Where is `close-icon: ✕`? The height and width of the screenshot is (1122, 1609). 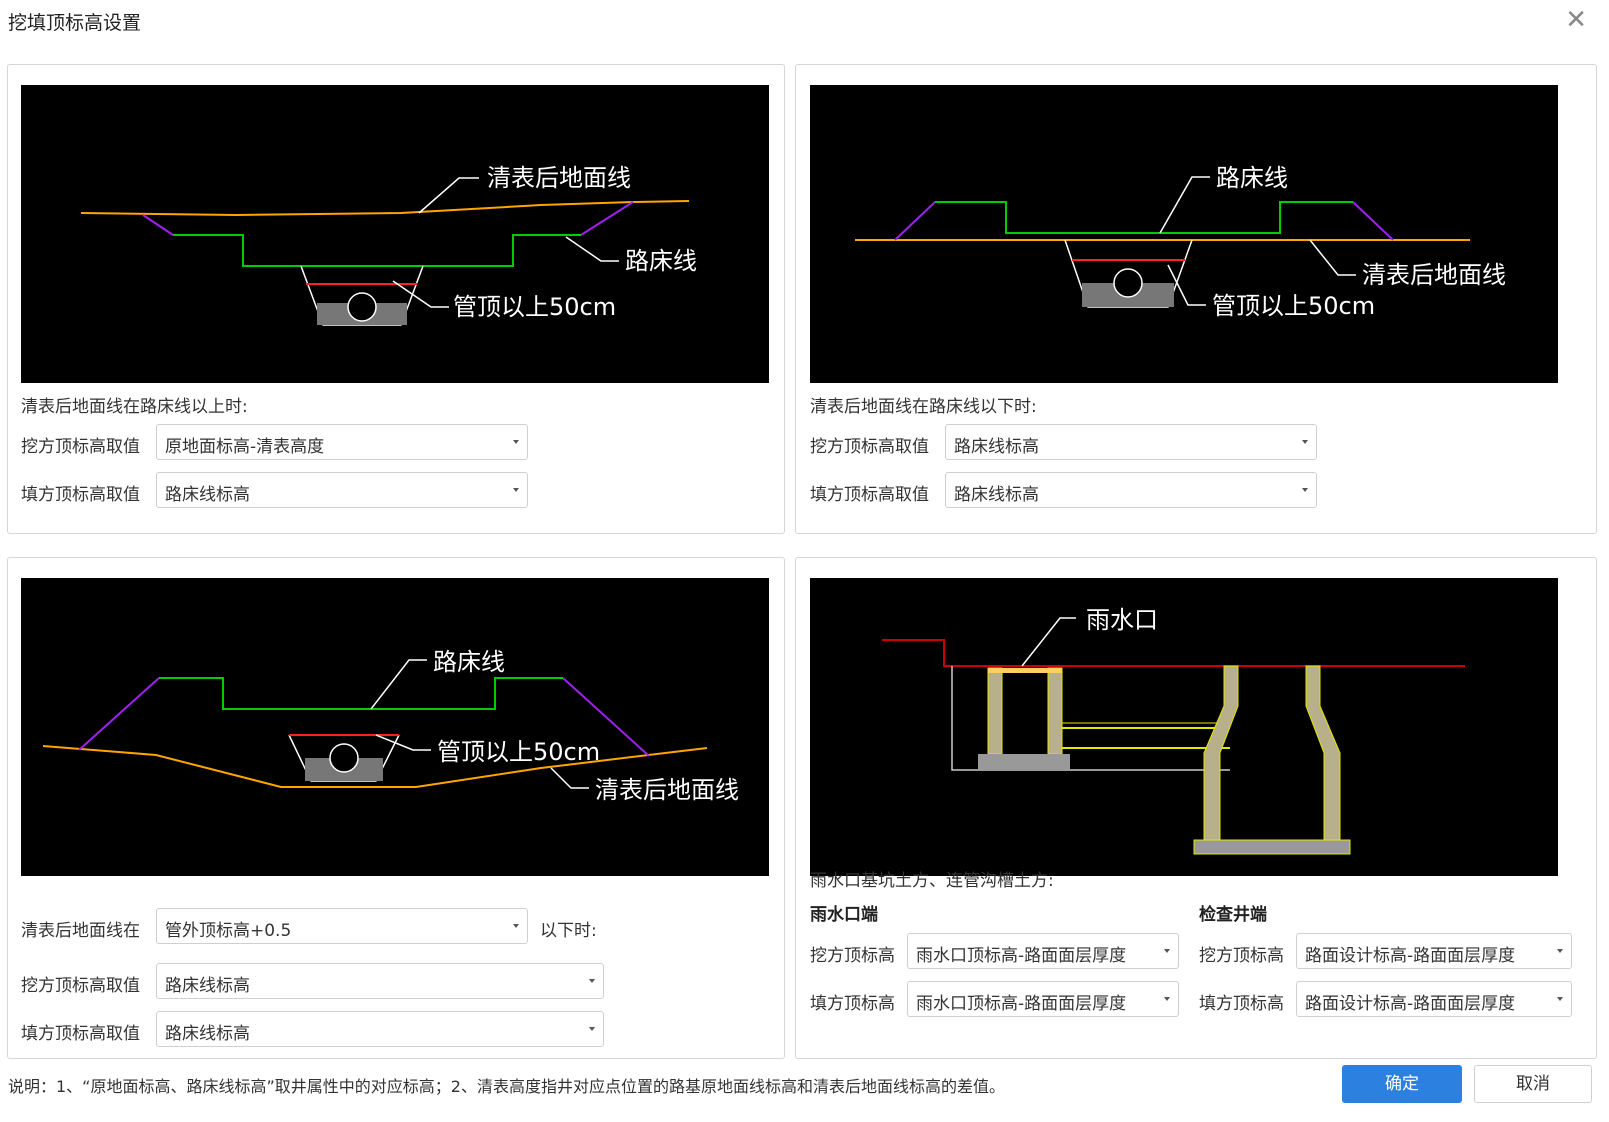 close-icon: ✕ is located at coordinates (1576, 20).